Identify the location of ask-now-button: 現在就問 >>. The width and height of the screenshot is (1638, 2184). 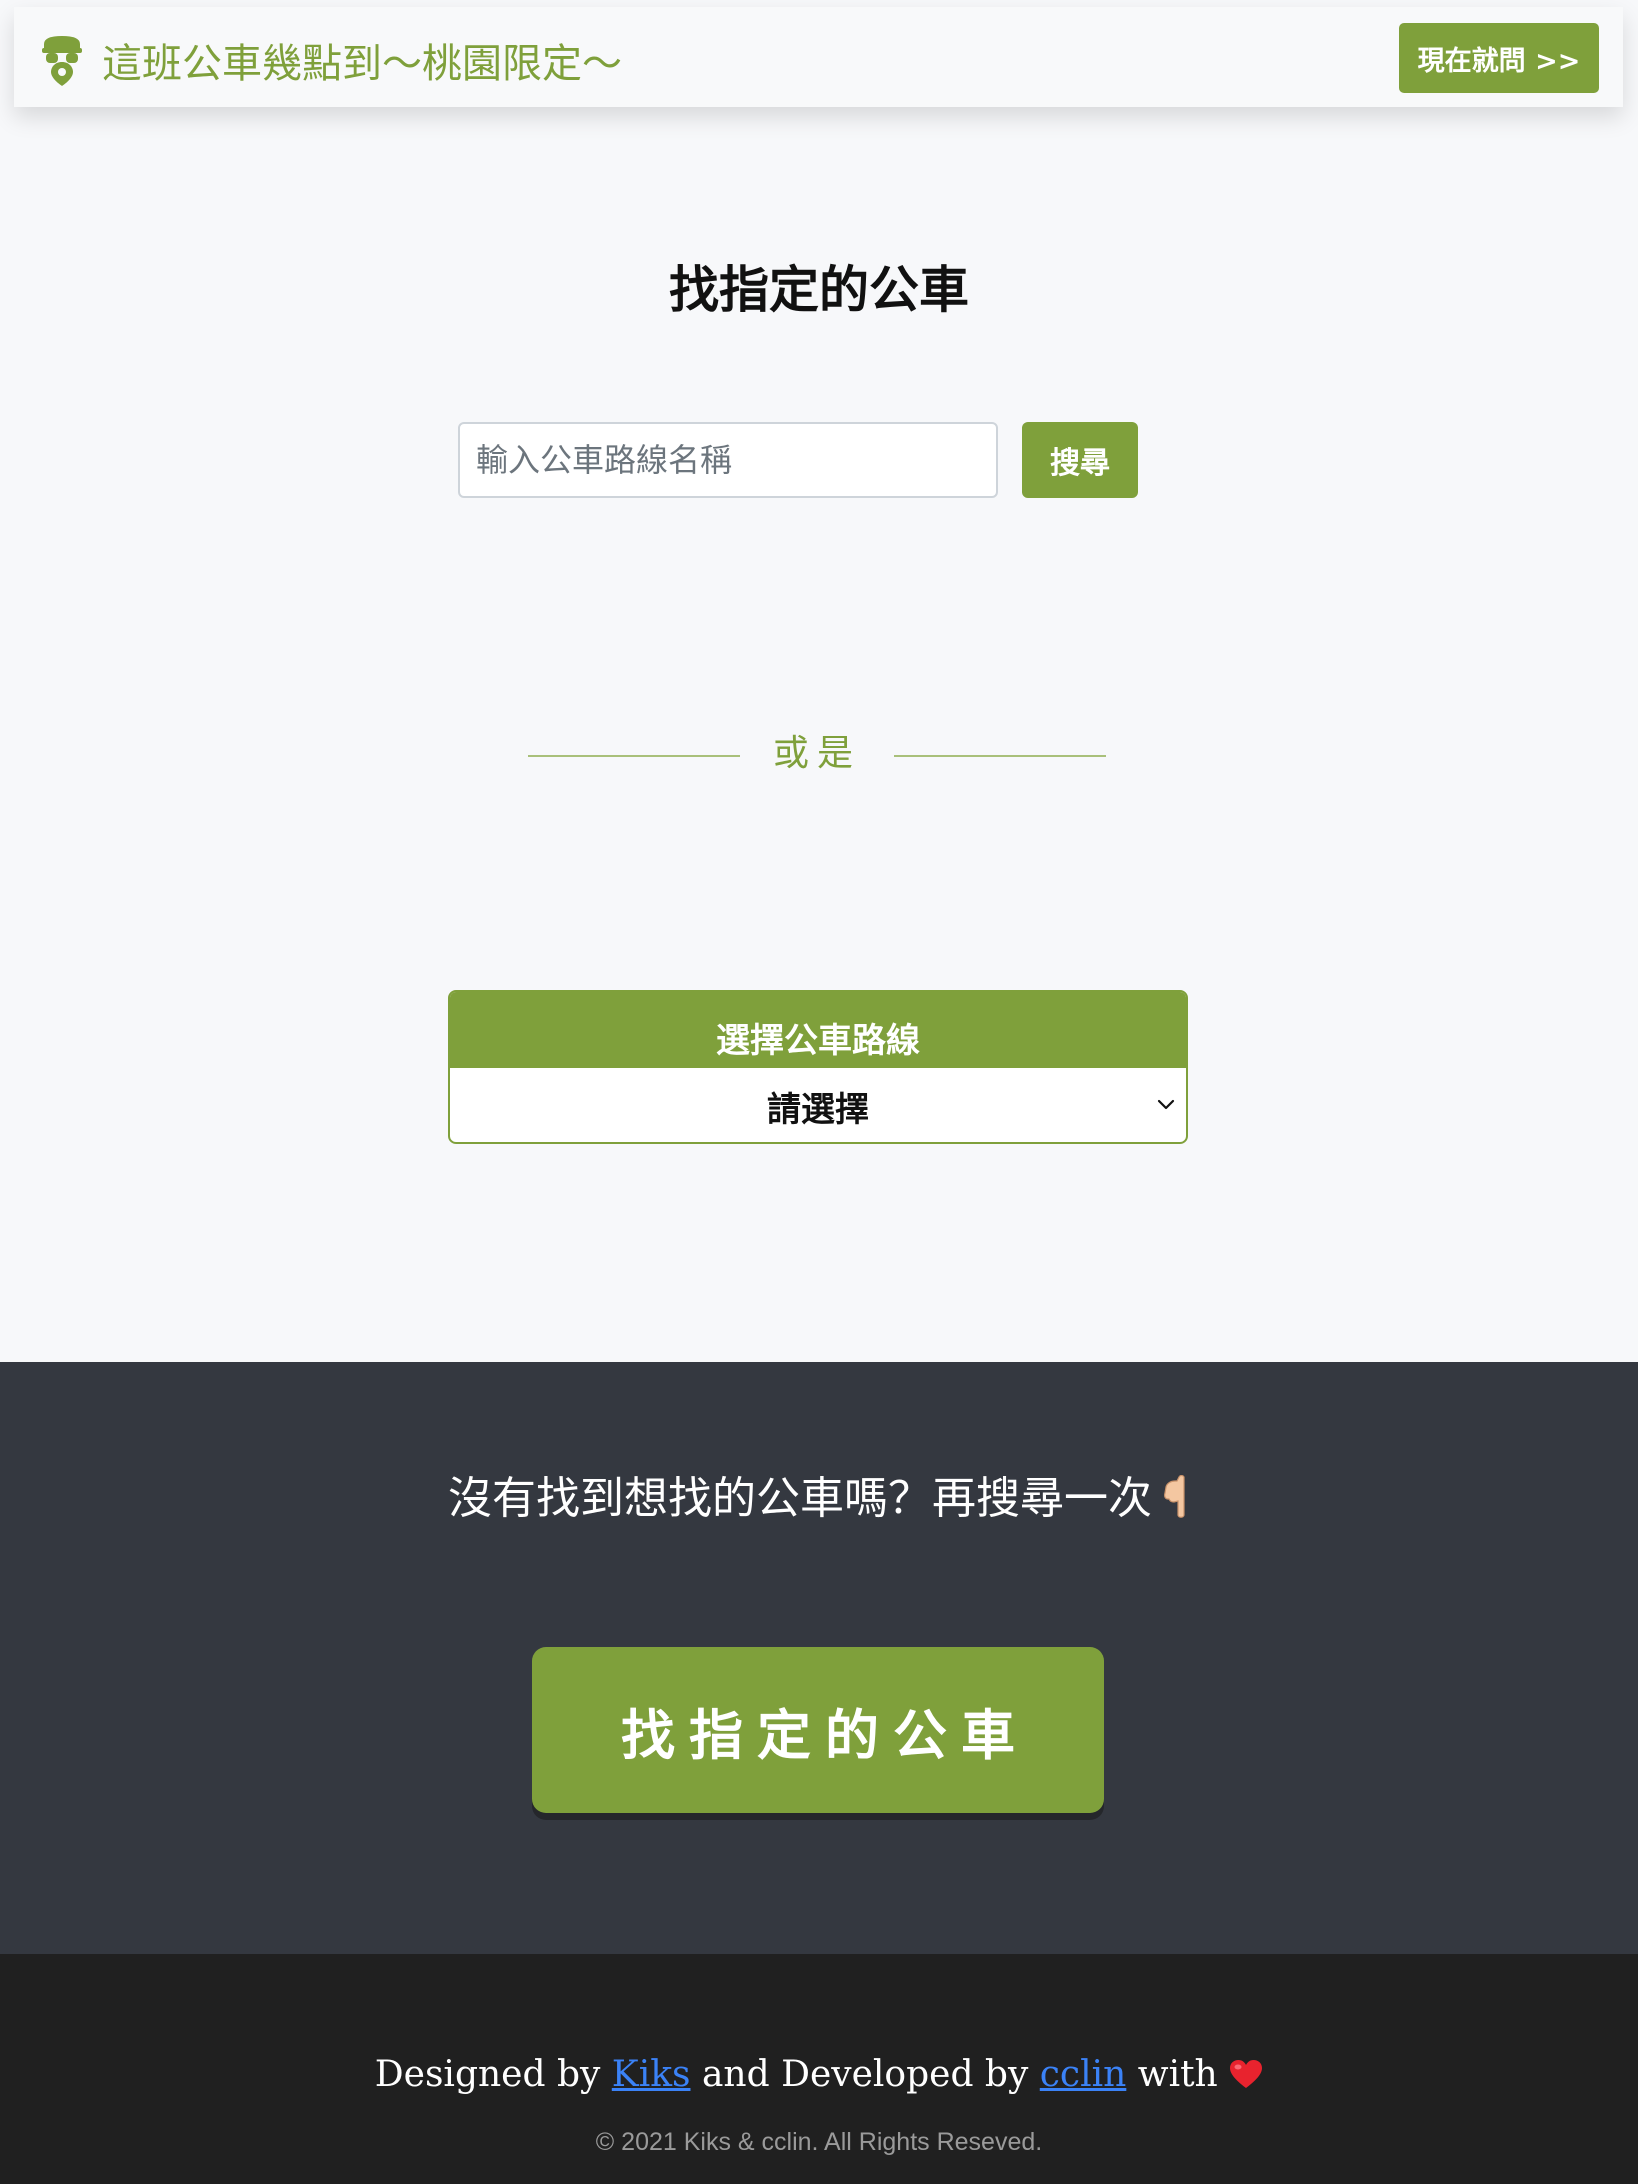
(1499, 58).